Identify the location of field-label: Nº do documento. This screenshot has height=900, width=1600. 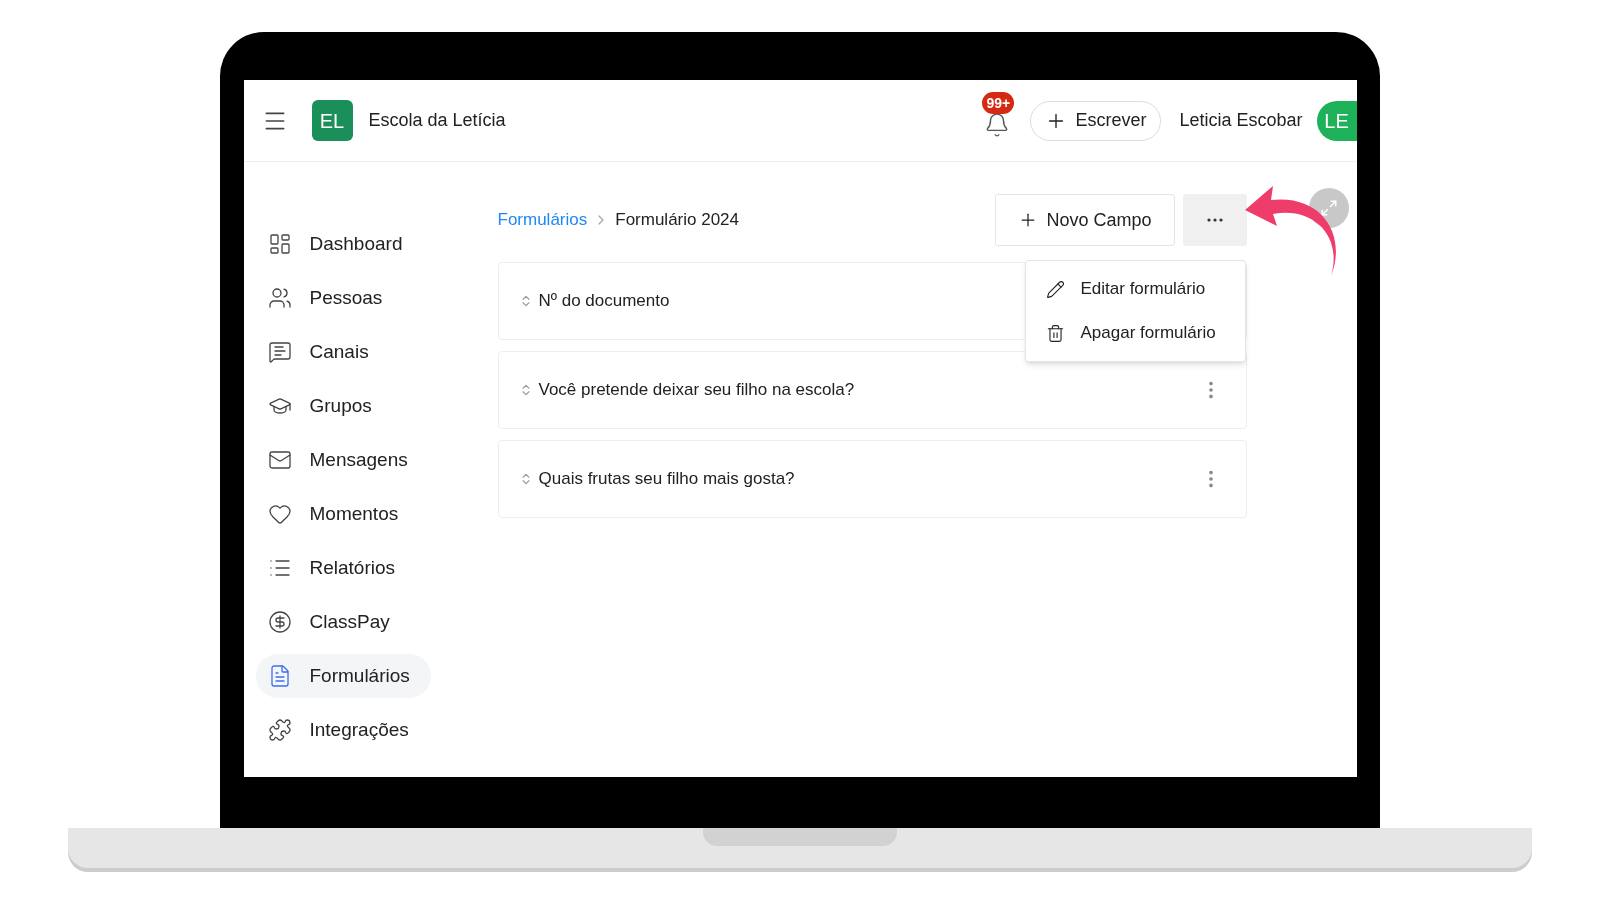
(604, 301).